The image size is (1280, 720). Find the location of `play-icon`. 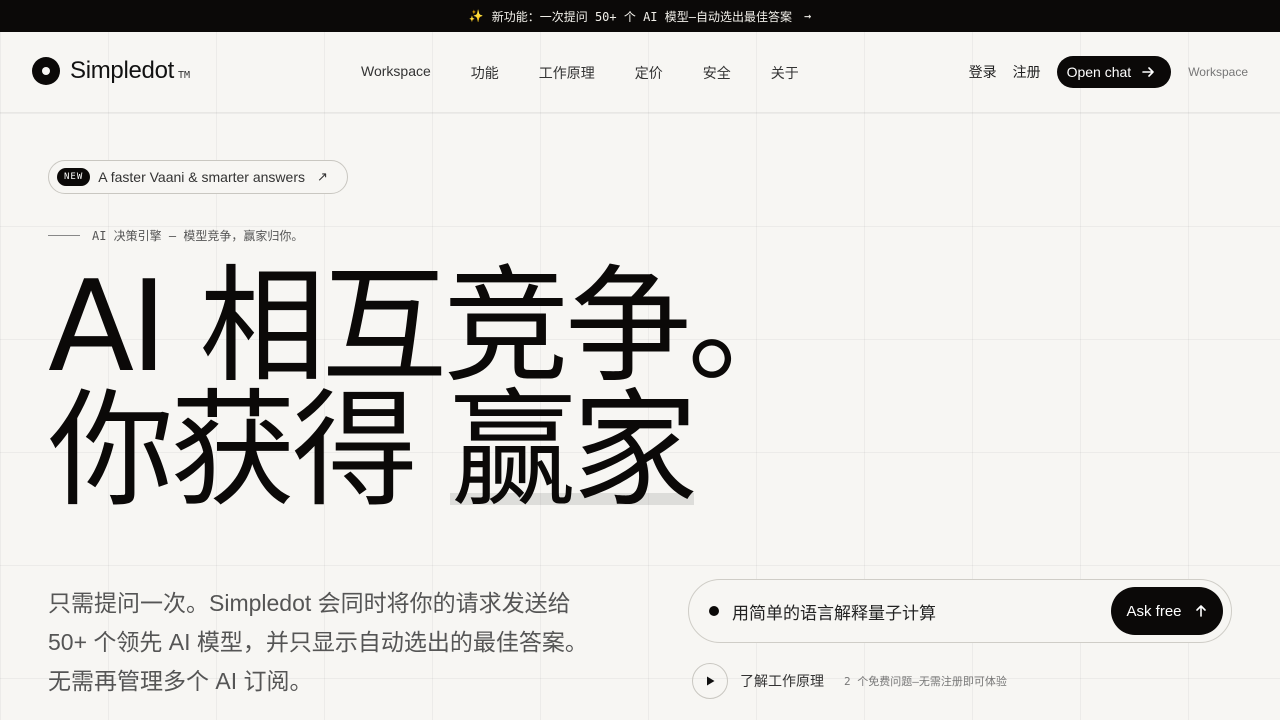

play-icon is located at coordinates (711, 681).